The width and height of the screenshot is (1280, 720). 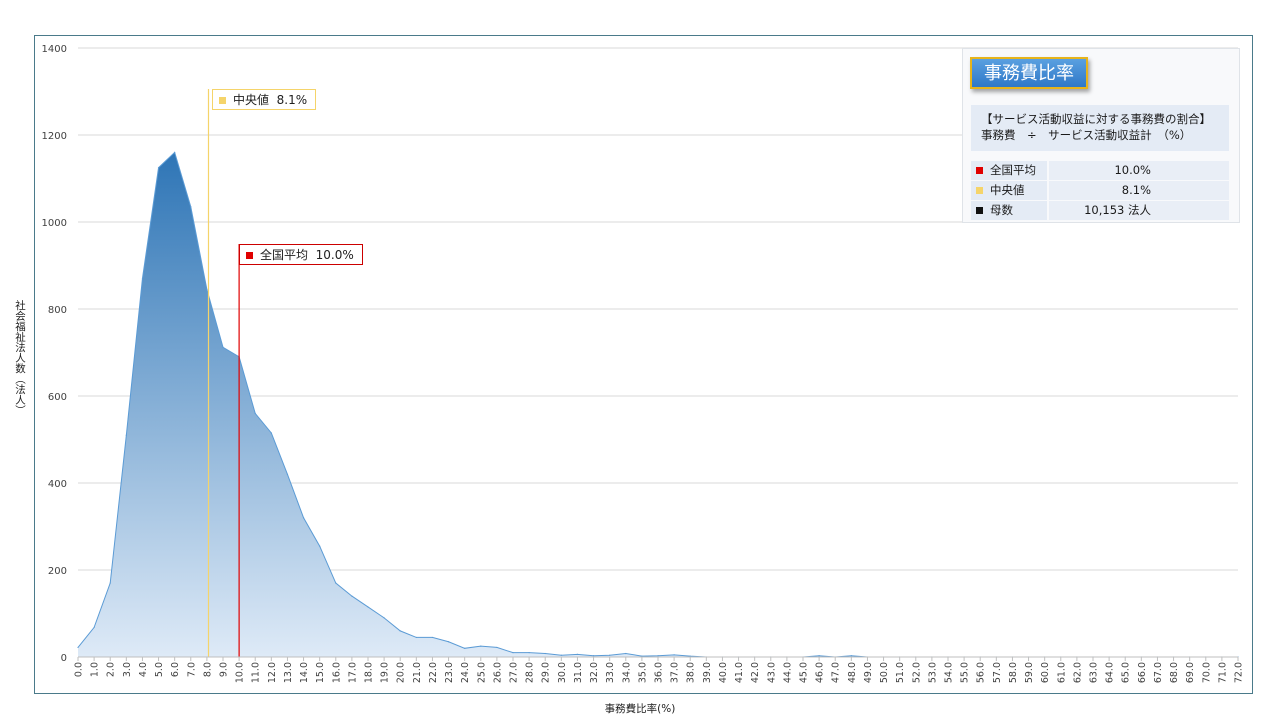 I want to click on x-tick-label: 63.0, so click(x=1094, y=672).